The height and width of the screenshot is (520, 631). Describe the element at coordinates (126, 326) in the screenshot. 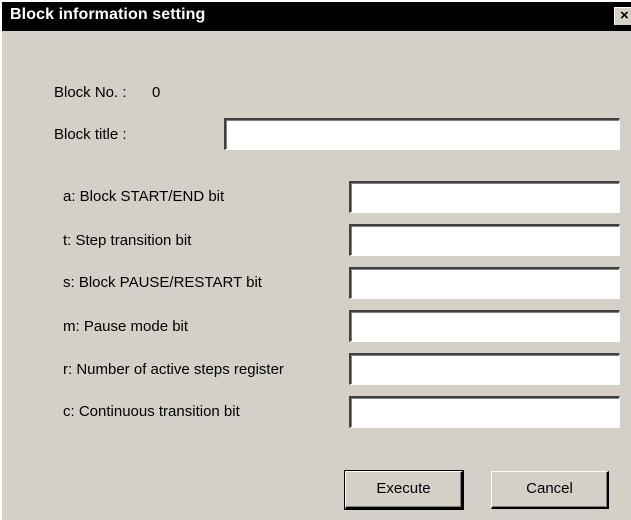

I see `pause-mode-bit-label: m: Pause mode bit` at that location.